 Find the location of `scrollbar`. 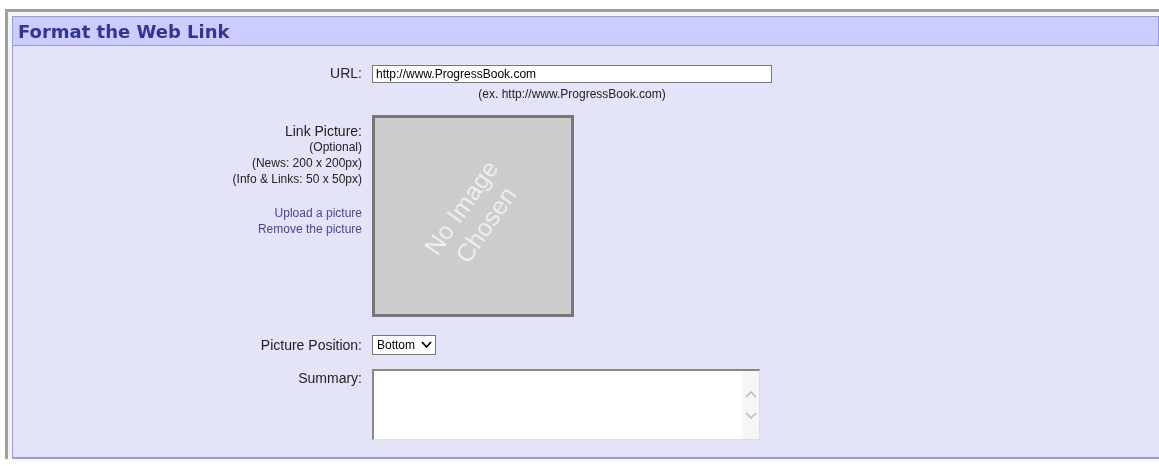

scrollbar is located at coordinates (750, 405).